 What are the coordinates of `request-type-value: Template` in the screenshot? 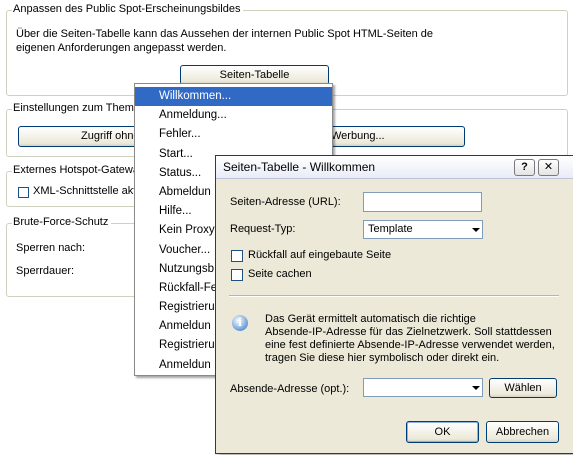 It's located at (390, 229).